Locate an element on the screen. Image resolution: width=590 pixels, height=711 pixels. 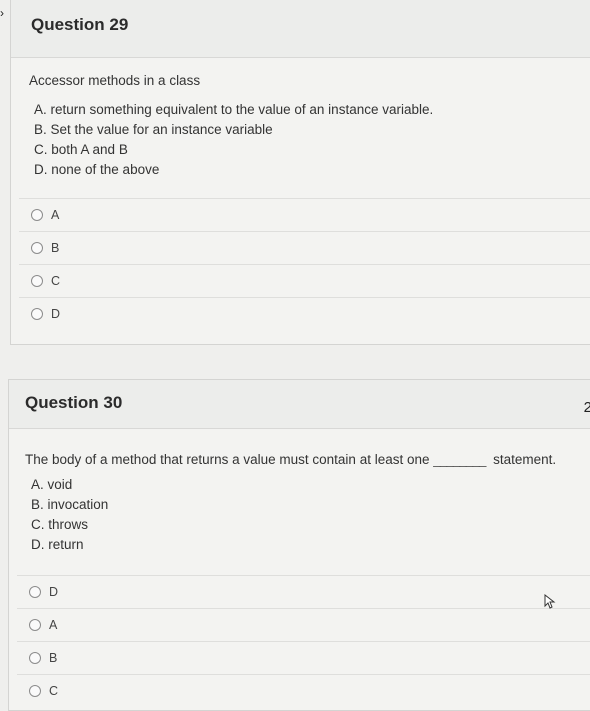
question-29-option-b: B is located at coordinates (304, 247).